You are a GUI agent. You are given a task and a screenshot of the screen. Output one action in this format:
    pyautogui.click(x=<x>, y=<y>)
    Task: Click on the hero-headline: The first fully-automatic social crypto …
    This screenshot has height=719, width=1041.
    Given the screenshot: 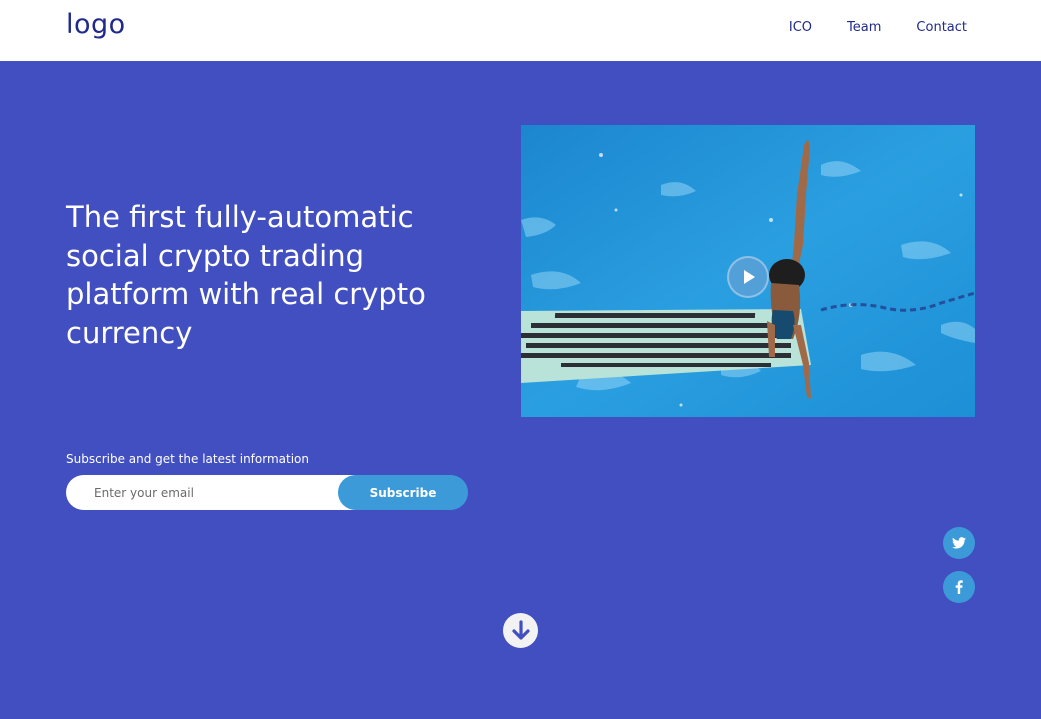 What is the action you would take?
    pyautogui.click(x=246, y=275)
    